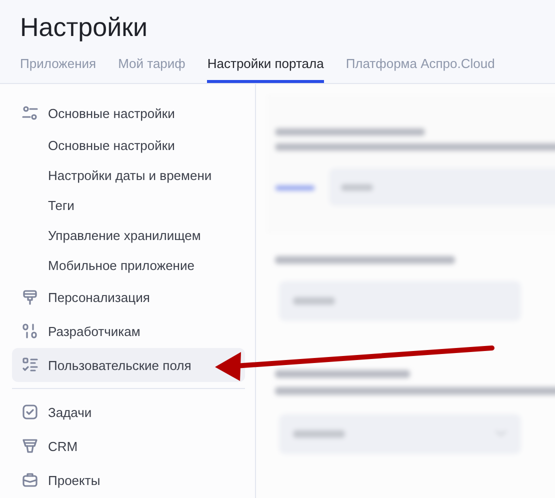 The width and height of the screenshot is (555, 498). Describe the element at coordinates (128, 265) in the screenshot. I see `submenu-item: Мобильное приложение` at that location.